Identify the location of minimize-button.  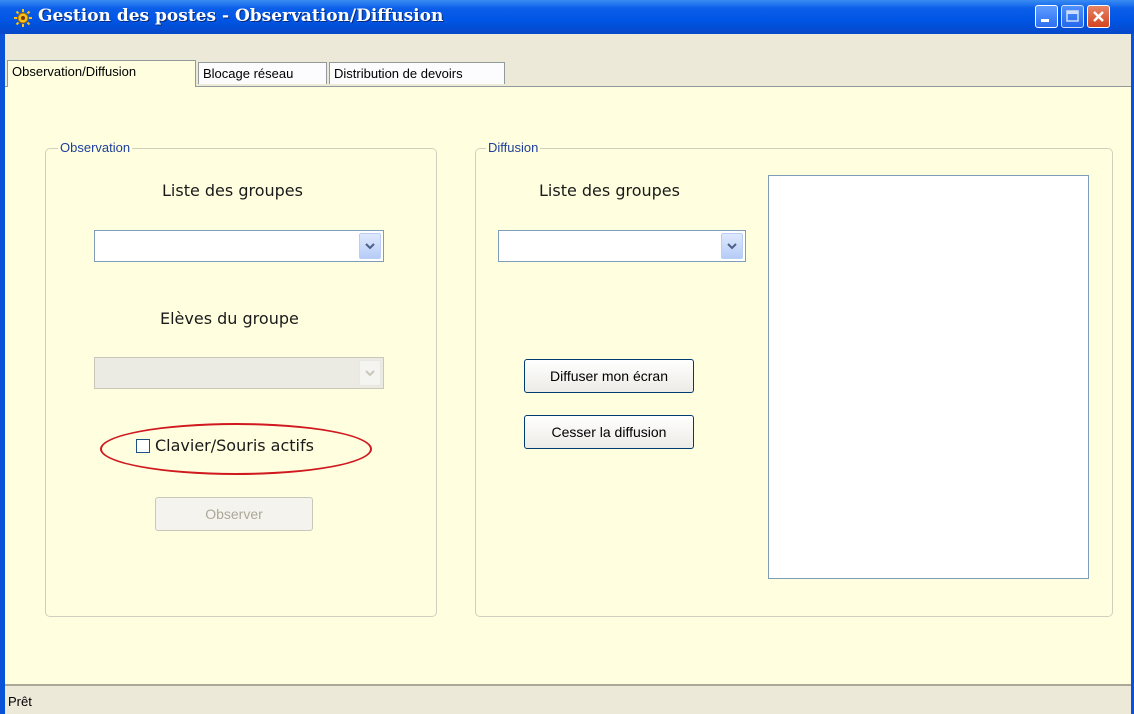
(1046, 16).